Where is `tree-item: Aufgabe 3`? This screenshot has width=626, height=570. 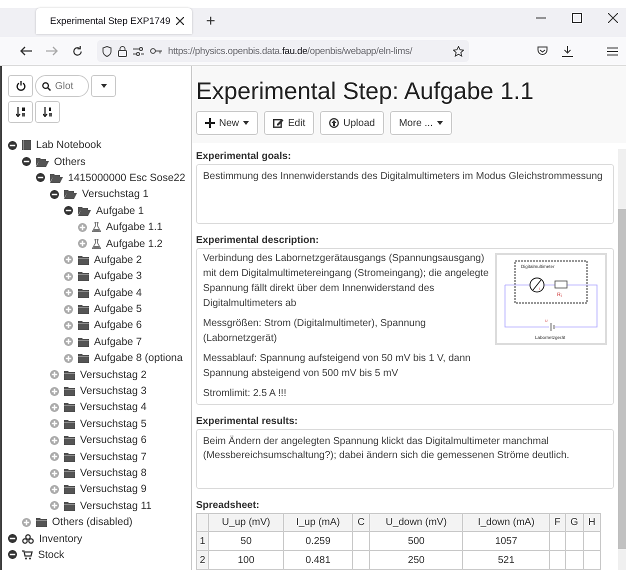 tree-item: Aufgabe 3 is located at coordinates (118, 276).